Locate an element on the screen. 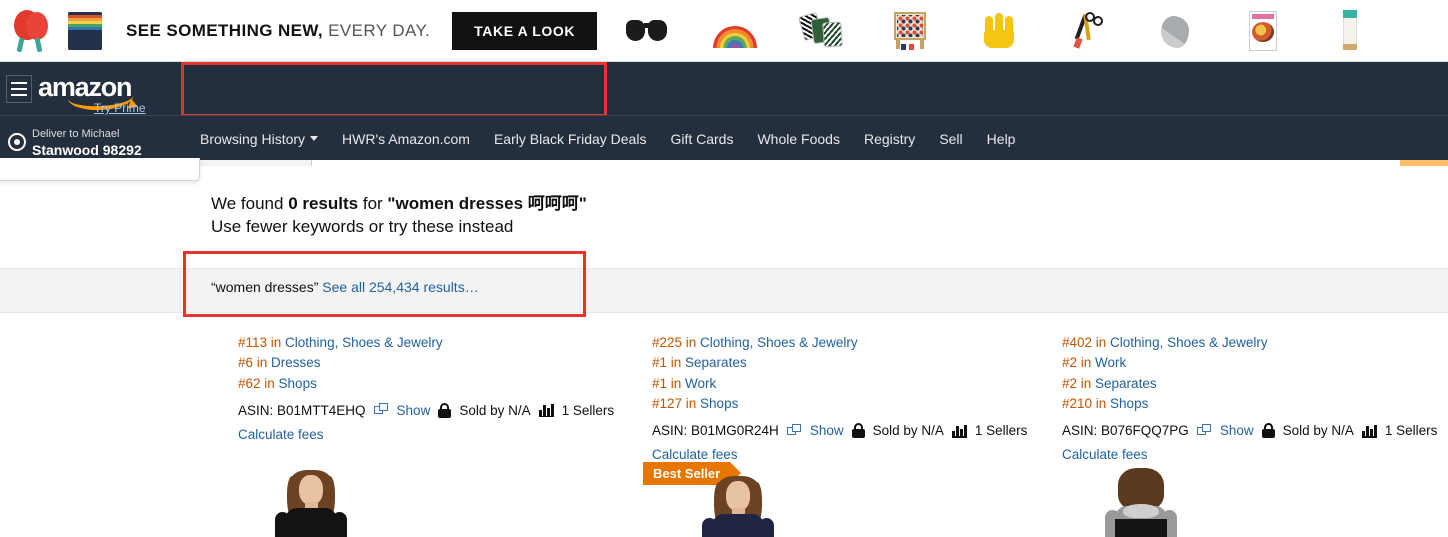 The height and width of the screenshot is (537, 1448). location-pin-icon is located at coordinates (17, 142).